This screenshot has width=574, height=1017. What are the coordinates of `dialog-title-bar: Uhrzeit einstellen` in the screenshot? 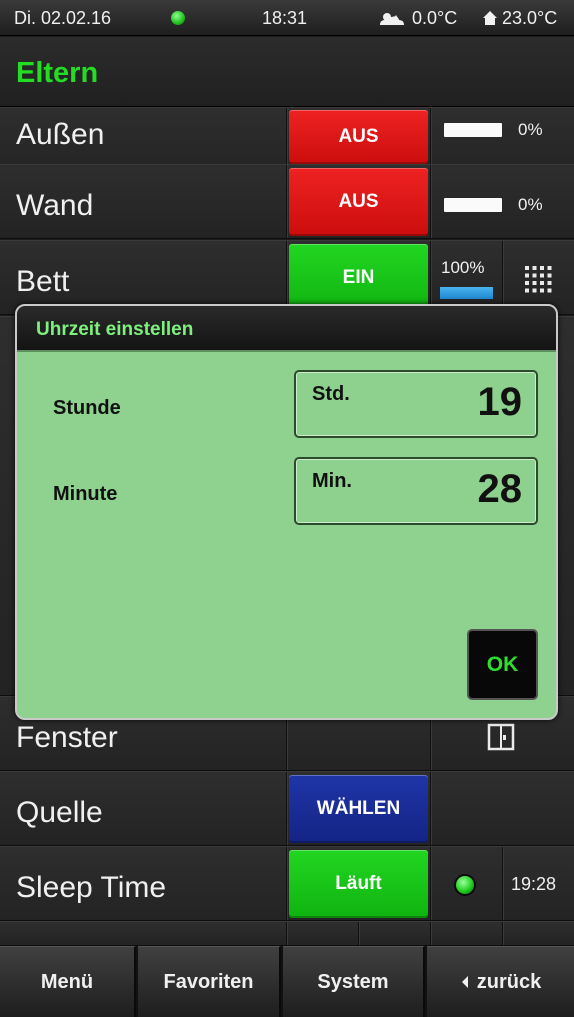 It's located at (286, 329).